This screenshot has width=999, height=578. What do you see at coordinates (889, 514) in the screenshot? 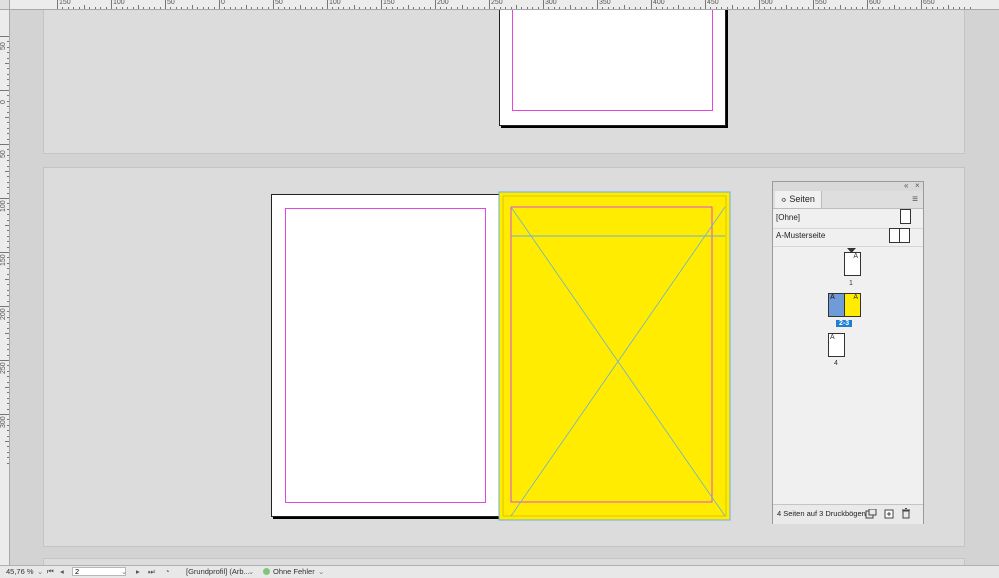
I see `new-page-icon` at bounding box center [889, 514].